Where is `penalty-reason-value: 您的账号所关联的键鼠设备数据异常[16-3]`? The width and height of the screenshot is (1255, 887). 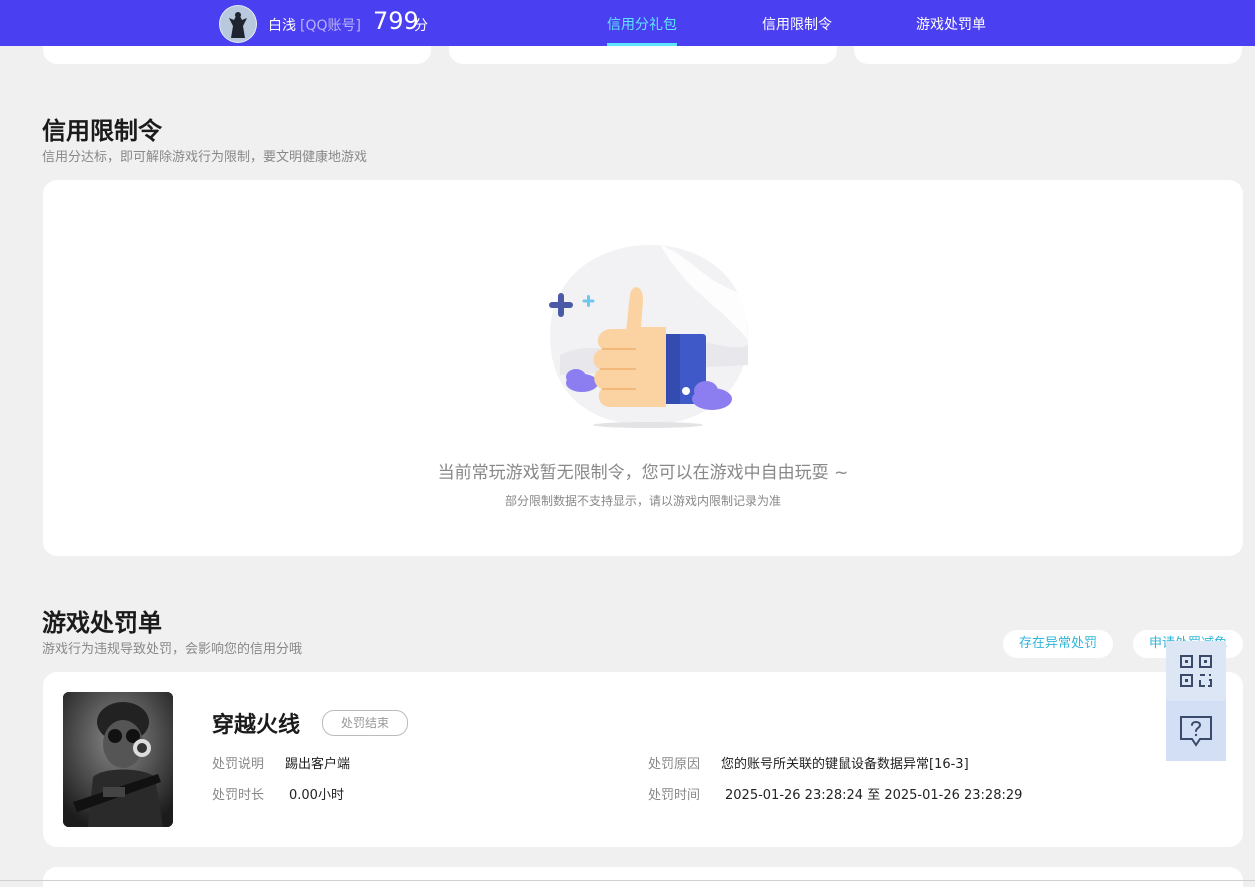 penalty-reason-value: 您的账号所关联的键鼠设备数据异常[16-3] is located at coordinates (845, 764).